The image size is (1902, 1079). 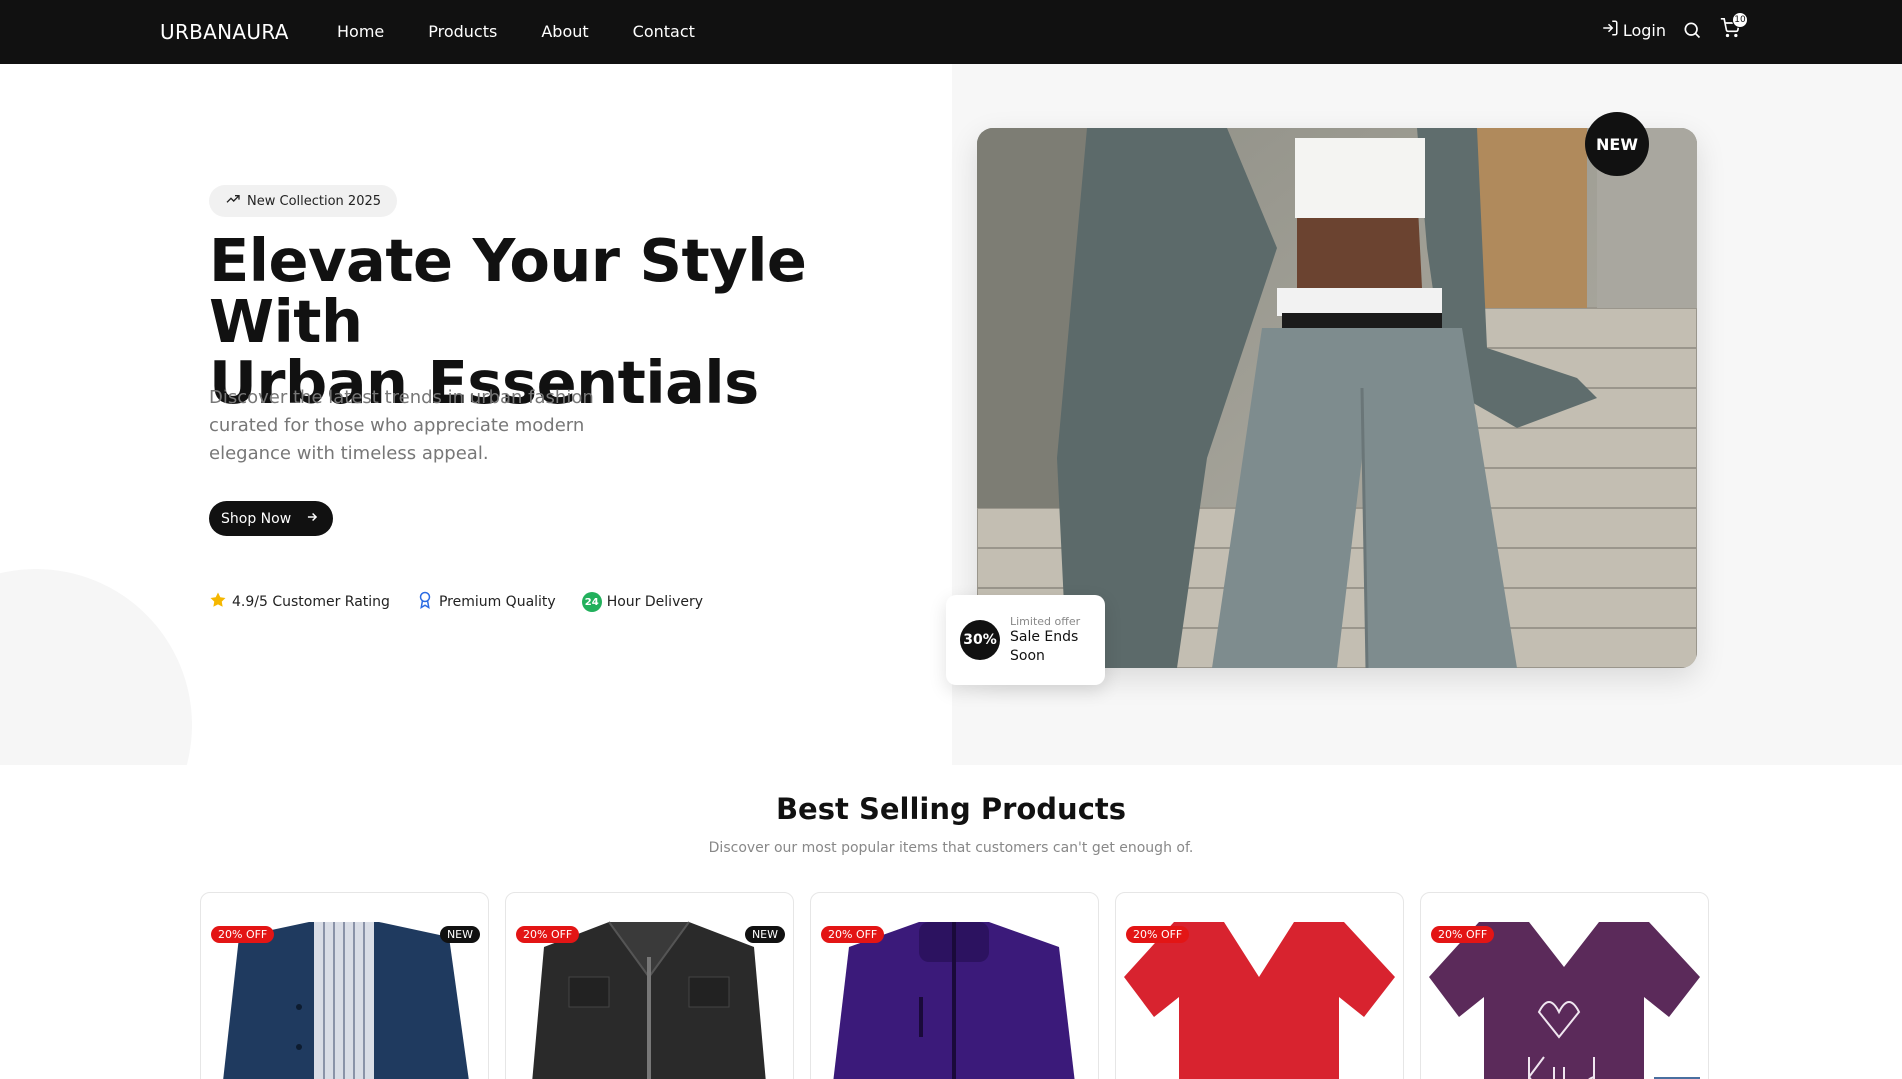 I want to click on cart-count-badge: 10, so click(x=1740, y=20).